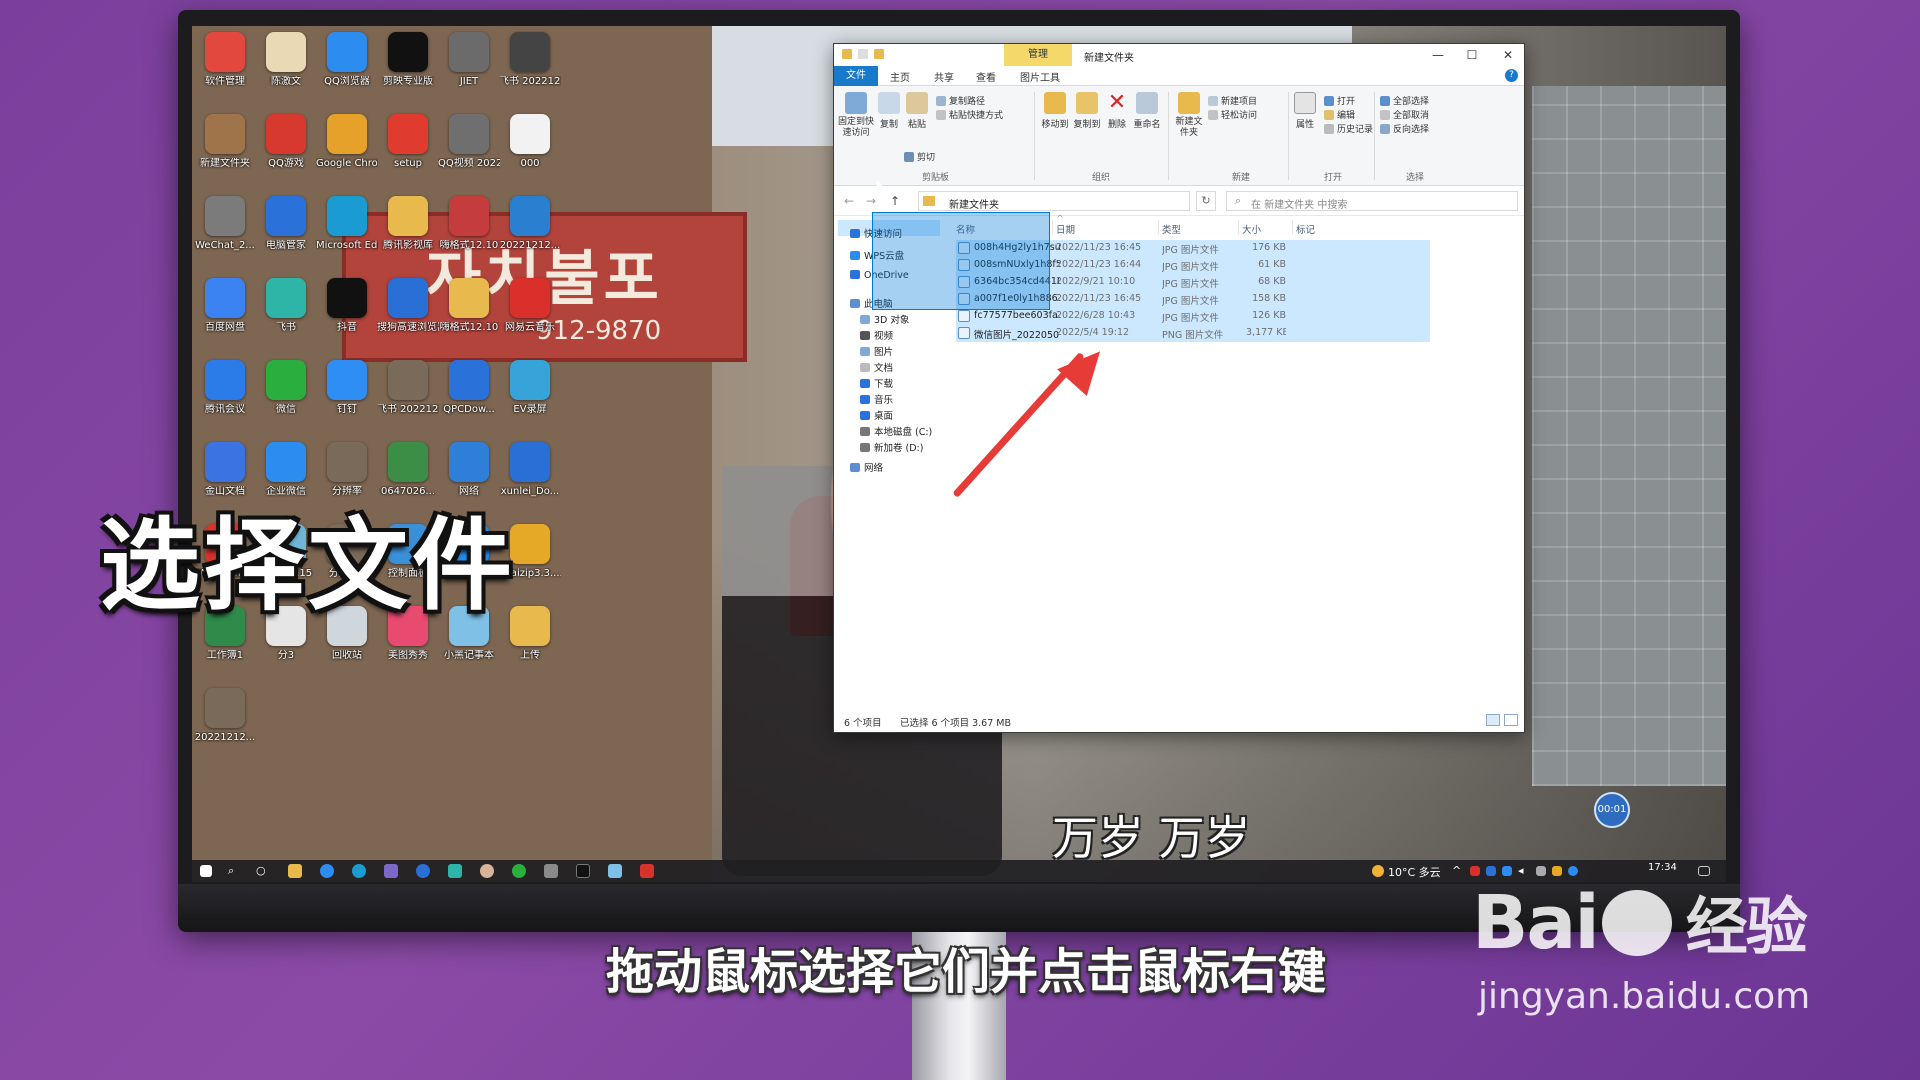 This screenshot has width=1920, height=1080. What do you see at coordinates (286, 142) in the screenshot?
I see `desktop-icon: QQ游戏` at bounding box center [286, 142].